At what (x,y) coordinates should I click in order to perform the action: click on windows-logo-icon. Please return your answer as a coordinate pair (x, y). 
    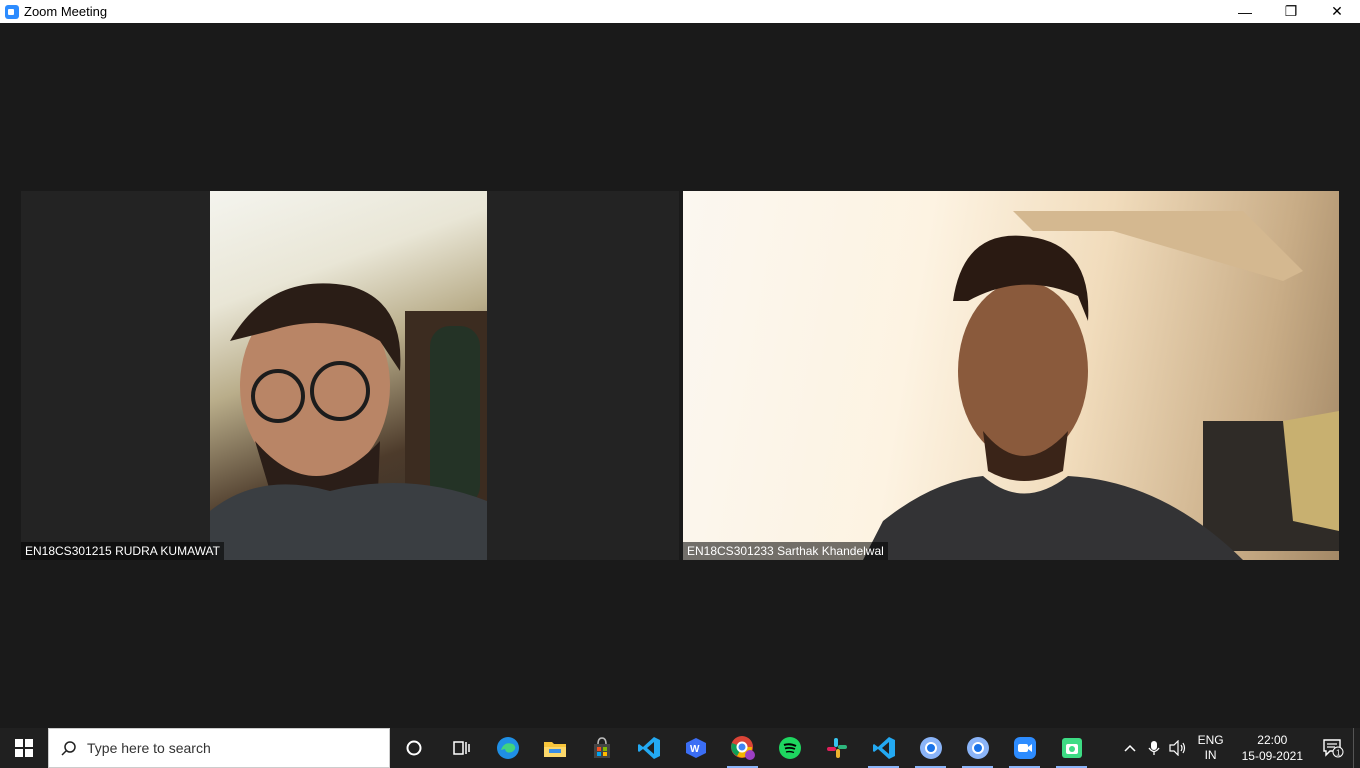
    Looking at the image, I should click on (24, 748).